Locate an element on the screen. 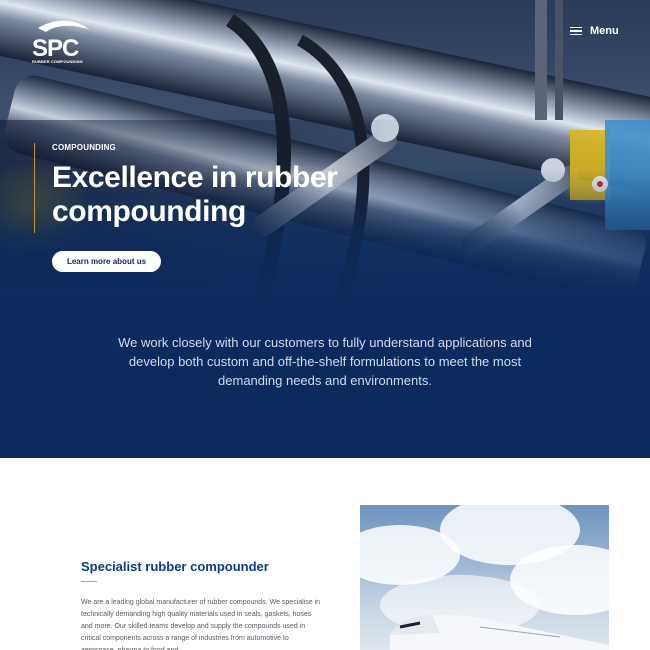  logo-text: SPC is located at coordinates (55, 46).